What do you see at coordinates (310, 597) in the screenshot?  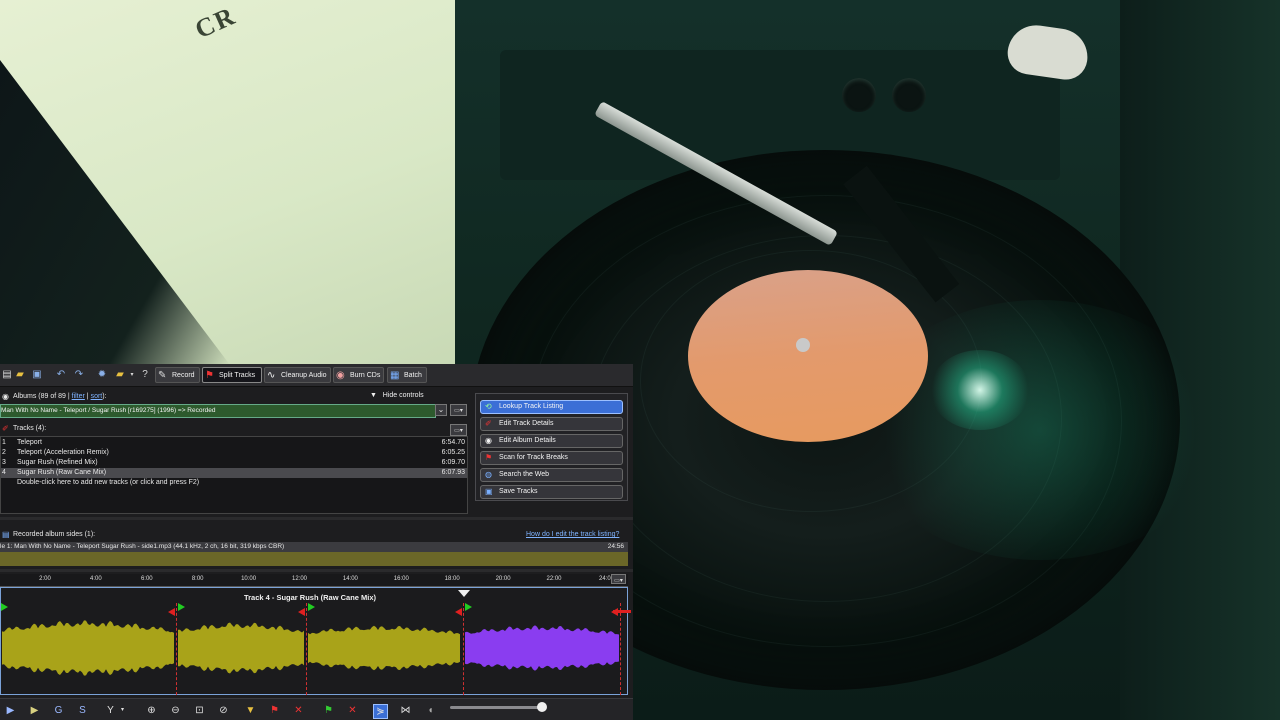 I see `waveform-track-title: Track 4 - Sugar Rush (Raw Cane Mix)` at bounding box center [310, 597].